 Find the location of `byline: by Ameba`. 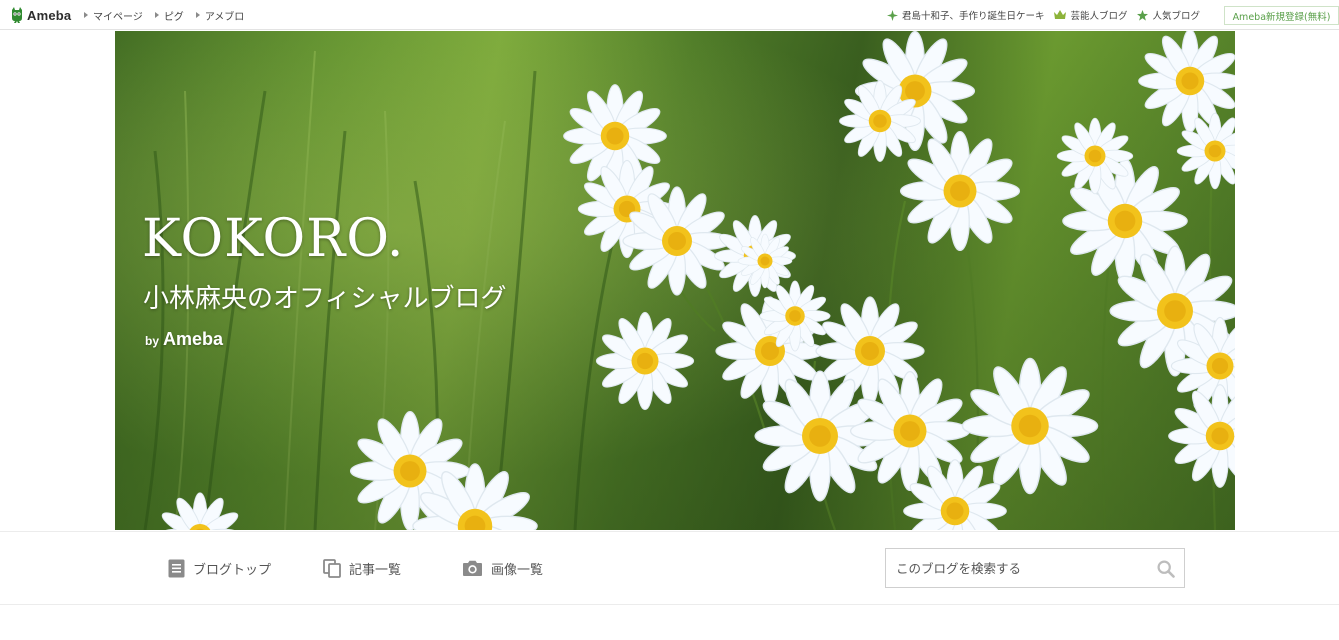

byline: by Ameba is located at coordinates (184, 339).